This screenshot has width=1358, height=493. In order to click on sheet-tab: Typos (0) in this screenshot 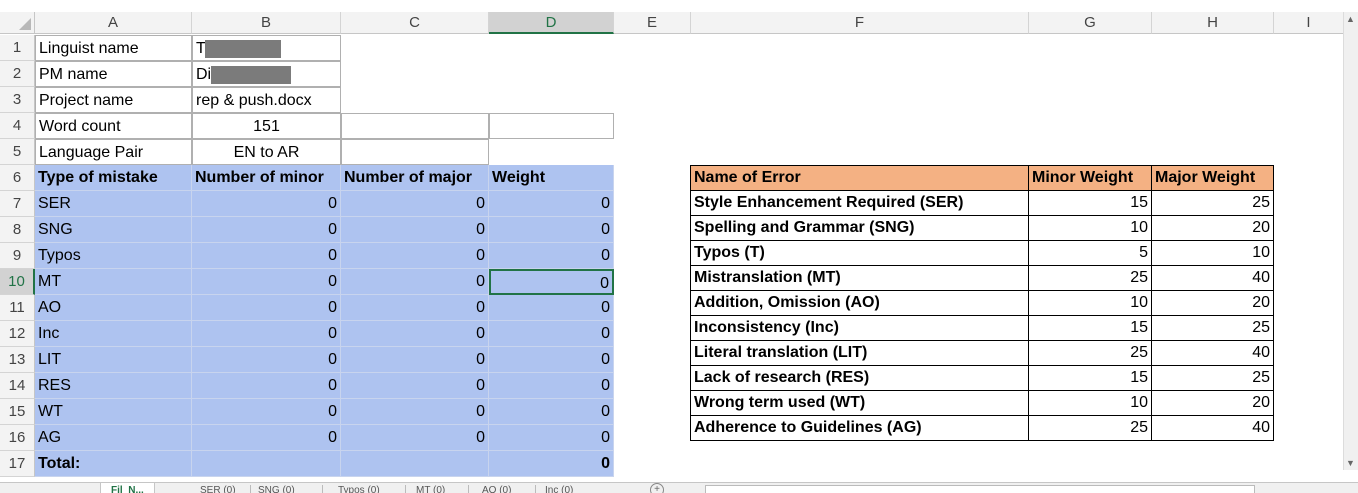, I will do `click(359, 488)`.